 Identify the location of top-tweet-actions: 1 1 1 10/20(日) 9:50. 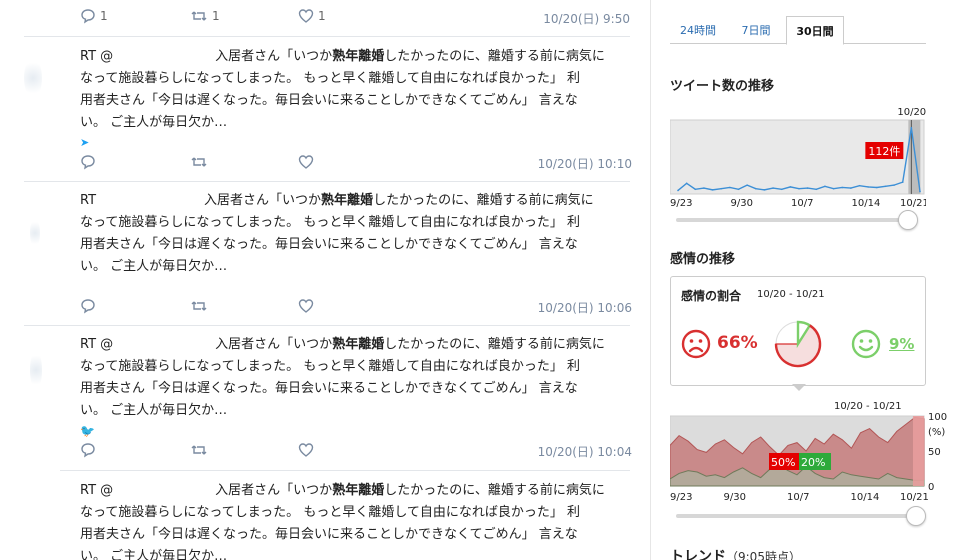
(355, 19).